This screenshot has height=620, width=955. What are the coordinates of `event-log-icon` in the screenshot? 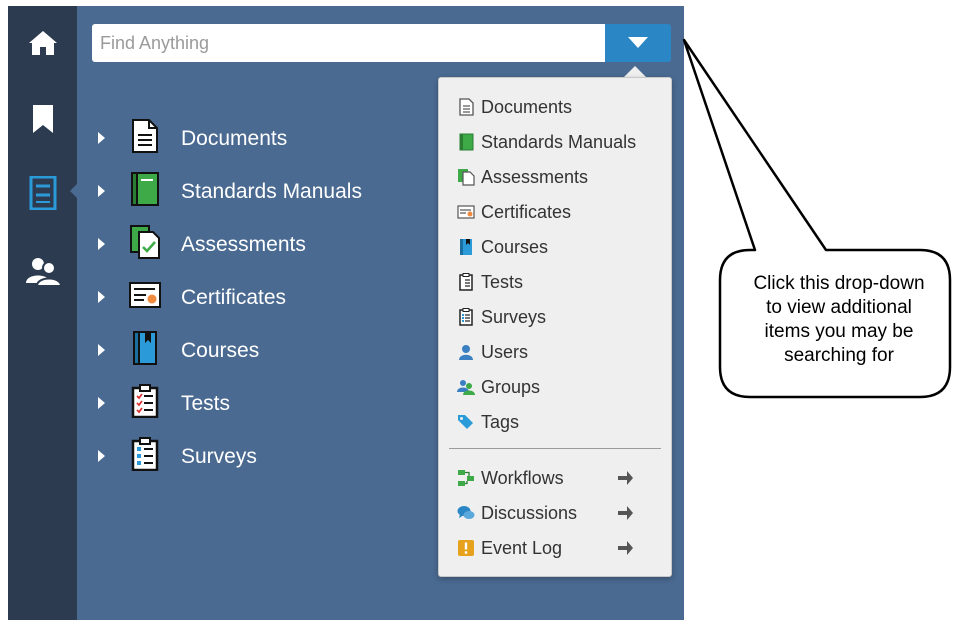 It's located at (466, 548).